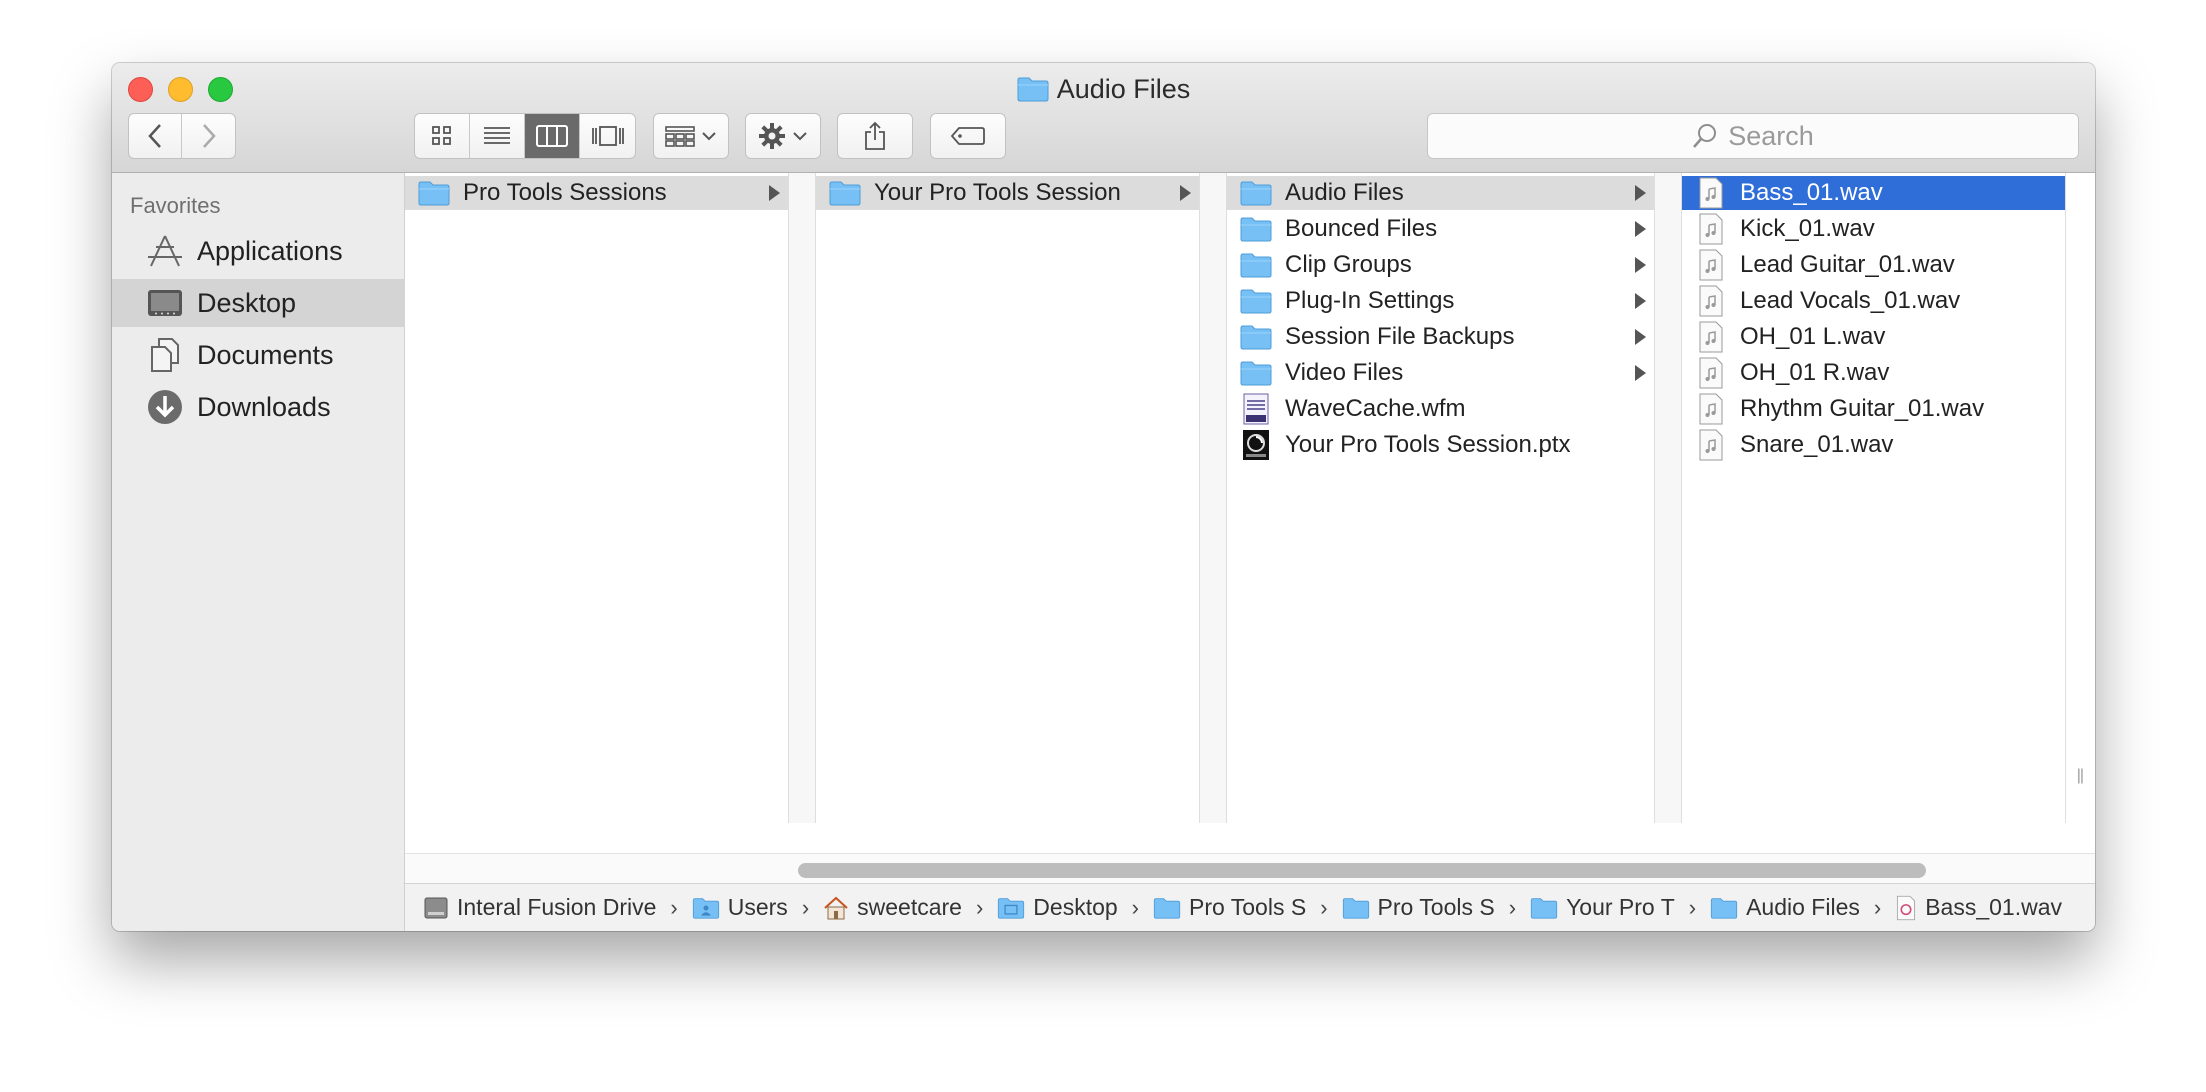 The width and height of the screenshot is (2206, 1092). Describe the element at coordinates (1428, 445) in the screenshot. I see `item-label: Your Pro Tools Session.ptx` at that location.